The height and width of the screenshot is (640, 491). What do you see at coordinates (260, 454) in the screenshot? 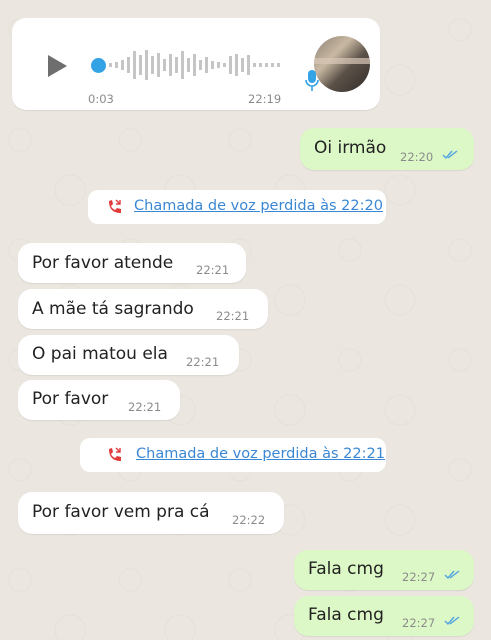
I see `missed-call-label: Chamada de voz perdida às 22:21` at bounding box center [260, 454].